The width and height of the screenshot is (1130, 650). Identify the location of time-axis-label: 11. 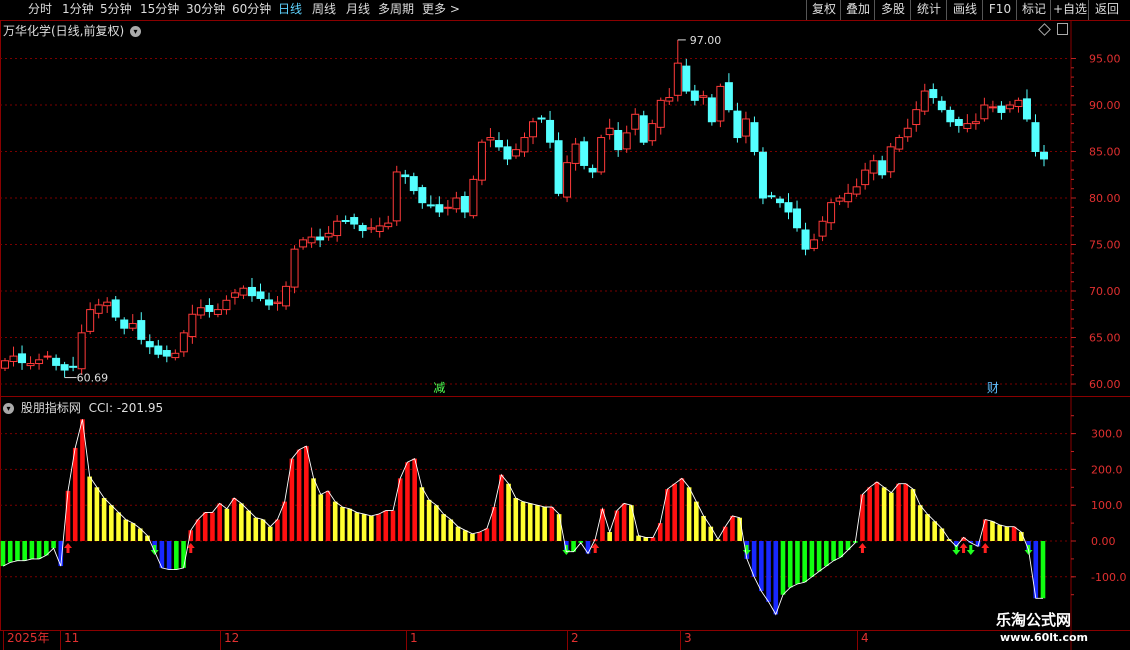
(69, 640).